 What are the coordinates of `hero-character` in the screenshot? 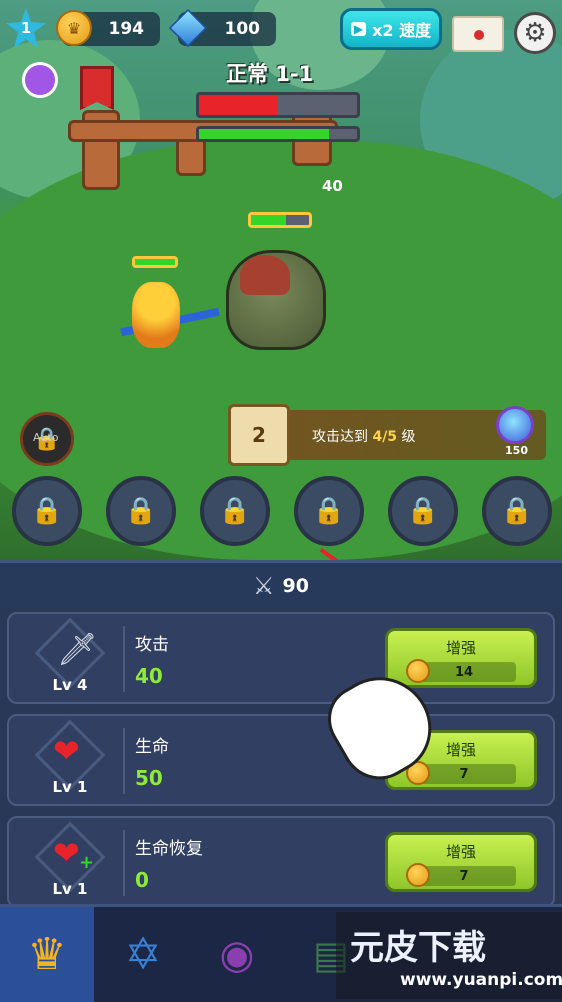 It's located at (156, 315).